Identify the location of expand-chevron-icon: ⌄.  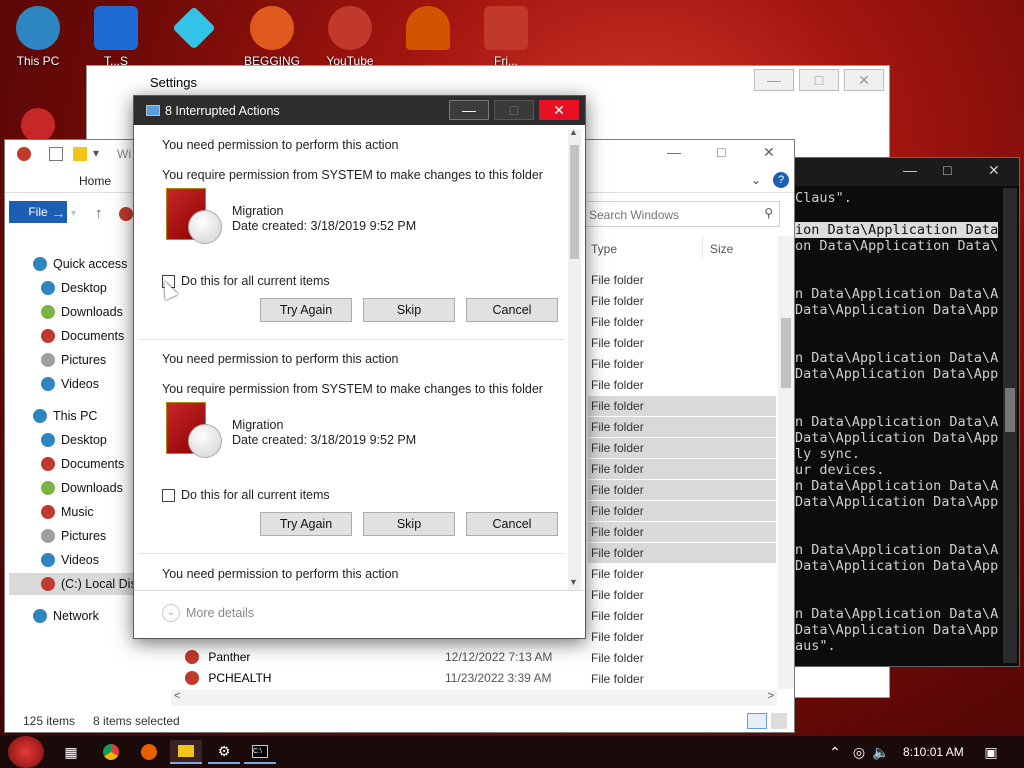
(171, 613).